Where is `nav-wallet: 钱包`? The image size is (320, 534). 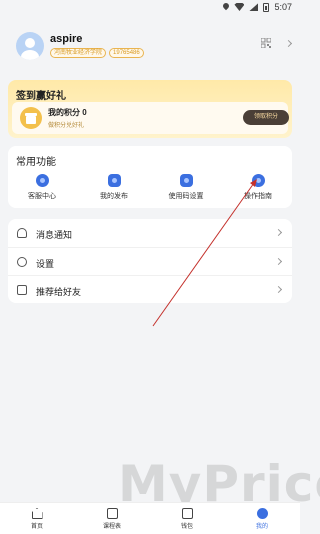
nav-wallet: 钱包 is located at coordinates (187, 519).